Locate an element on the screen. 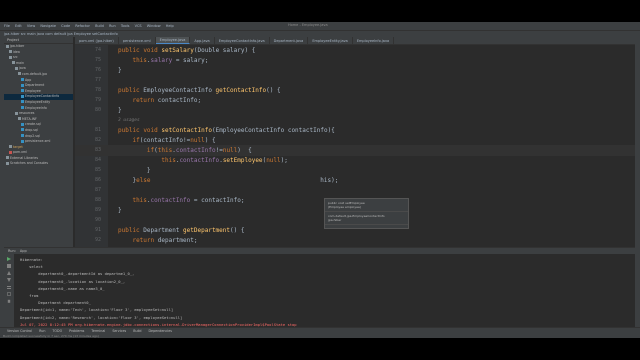 This screenshot has width=640, height=360. menu-refactor: Refactor is located at coordinates (82, 26).